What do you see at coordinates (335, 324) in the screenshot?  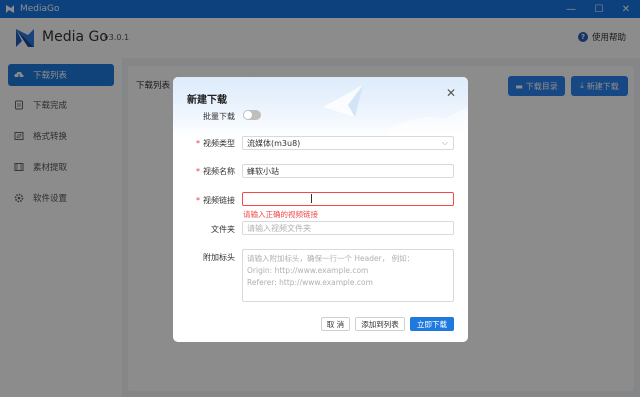 I see `cancel-button: 取 消` at bounding box center [335, 324].